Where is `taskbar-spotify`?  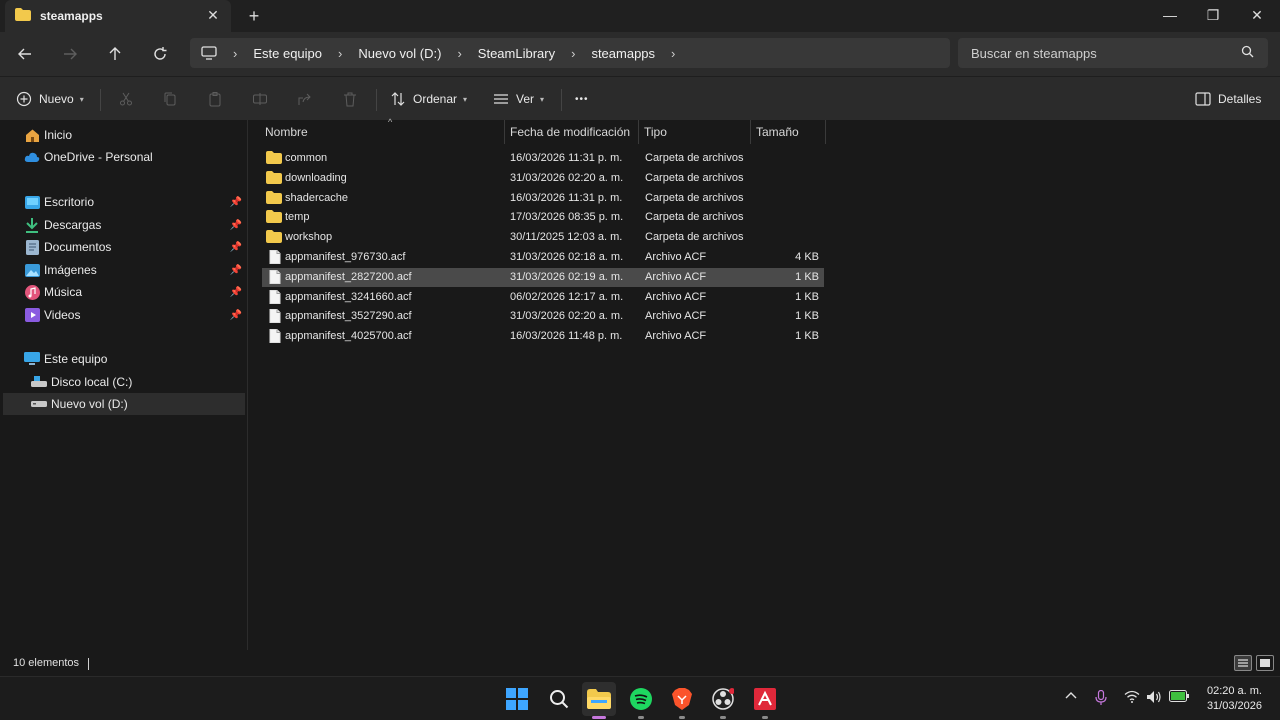
taskbar-spotify is located at coordinates (641, 699).